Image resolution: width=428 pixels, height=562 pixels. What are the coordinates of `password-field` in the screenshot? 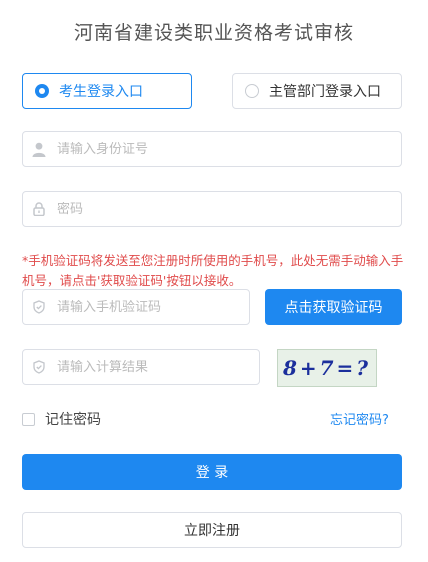 It's located at (212, 209).